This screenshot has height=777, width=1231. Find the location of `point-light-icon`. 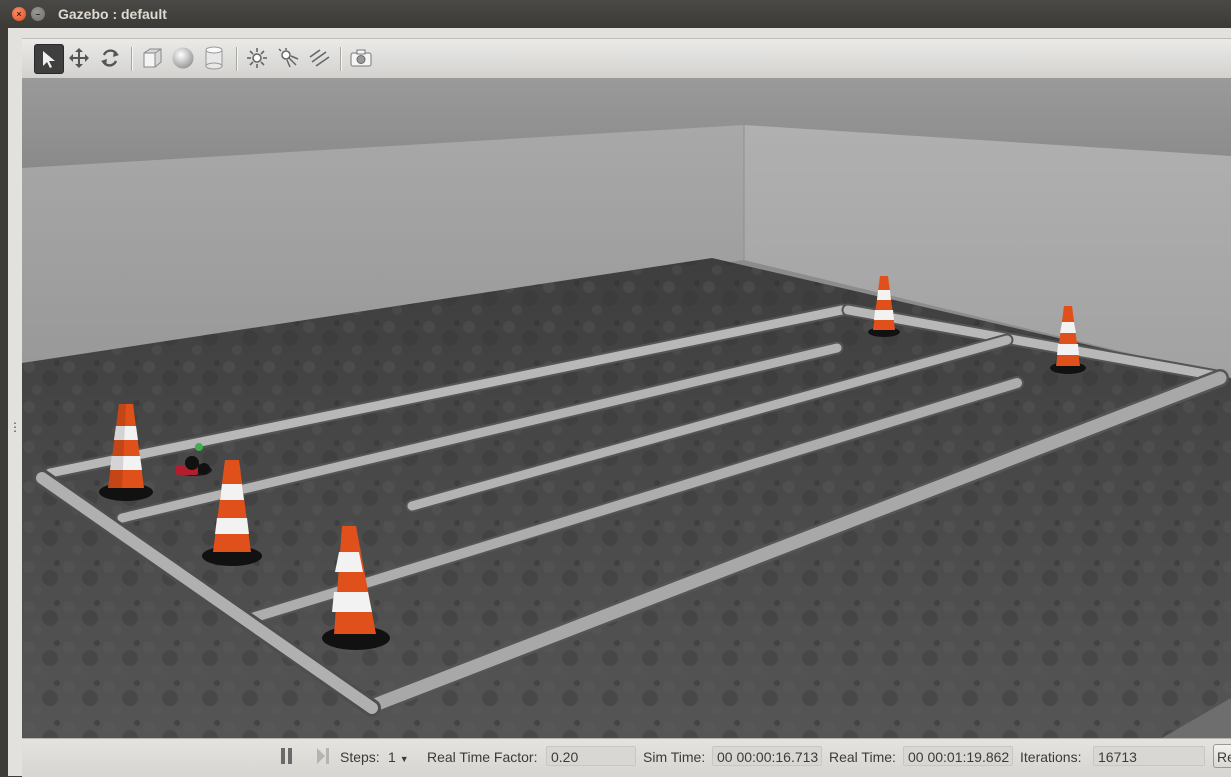

point-light-icon is located at coordinates (257, 58).